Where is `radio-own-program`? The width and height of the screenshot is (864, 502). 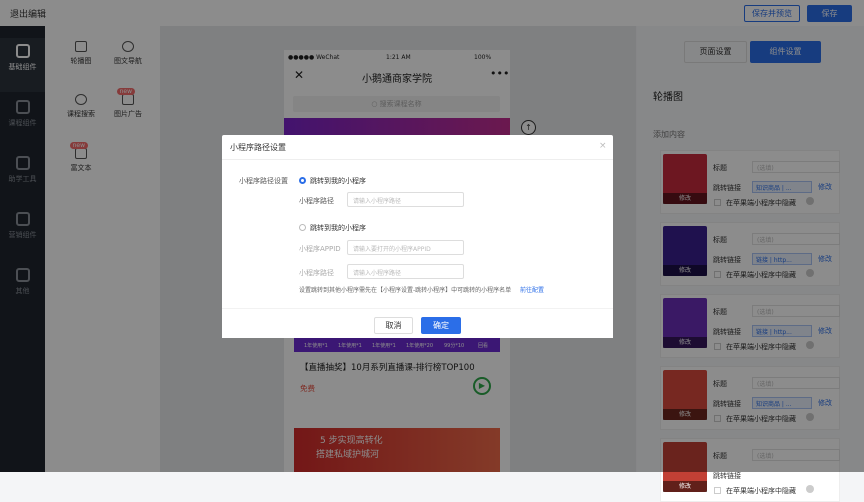 radio-own-program is located at coordinates (302, 180).